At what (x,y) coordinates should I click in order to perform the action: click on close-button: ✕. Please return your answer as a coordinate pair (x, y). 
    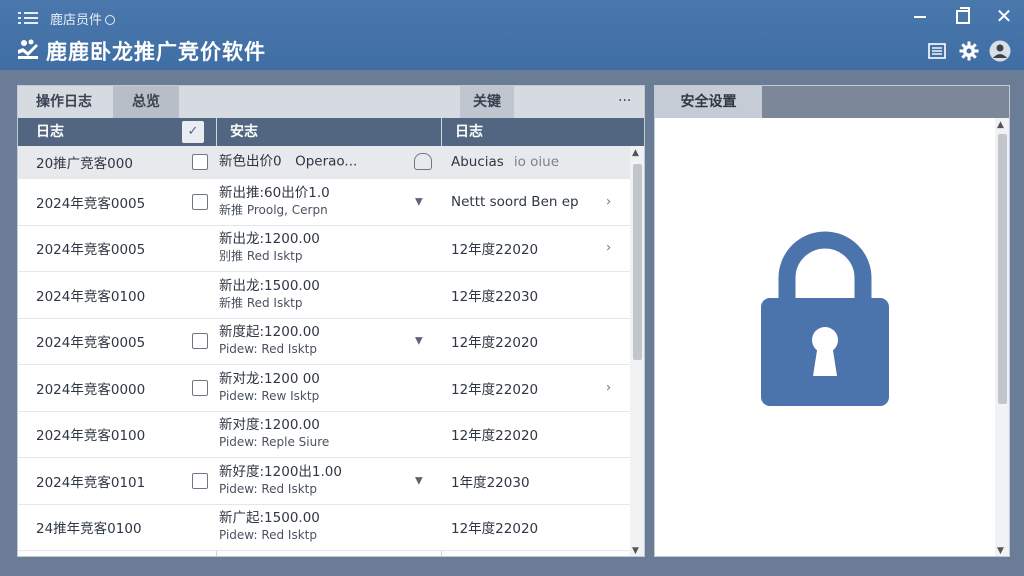
    Looking at the image, I should click on (1004, 16).